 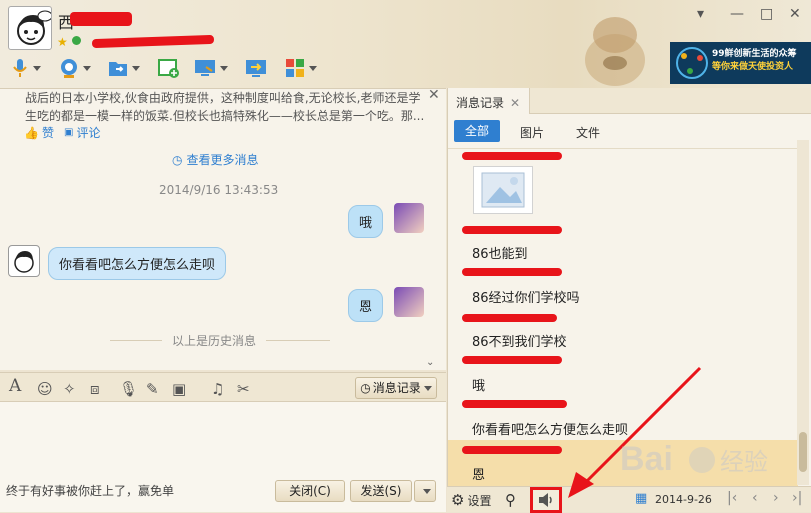 I want to click on close-preview-icon: ✕, so click(x=434, y=95).